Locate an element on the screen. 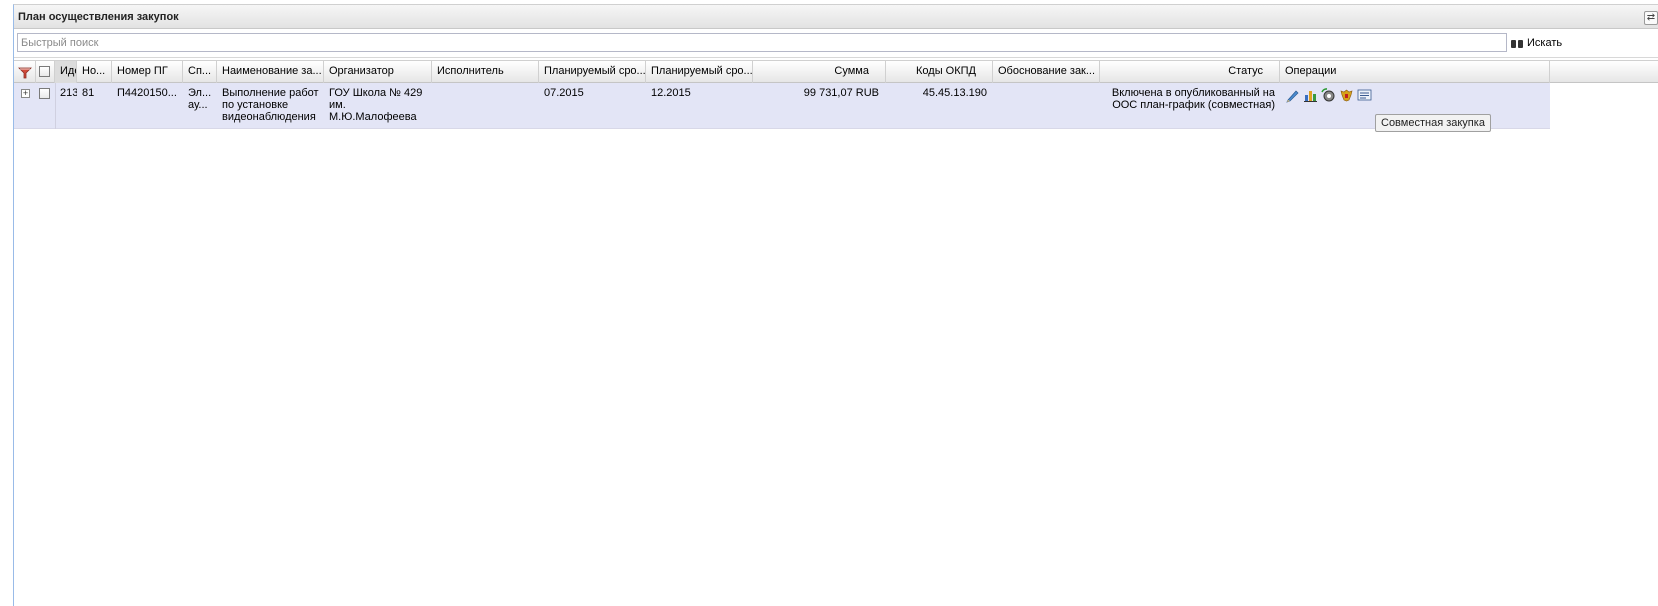  search-button: Искать is located at coordinates (1536, 43).